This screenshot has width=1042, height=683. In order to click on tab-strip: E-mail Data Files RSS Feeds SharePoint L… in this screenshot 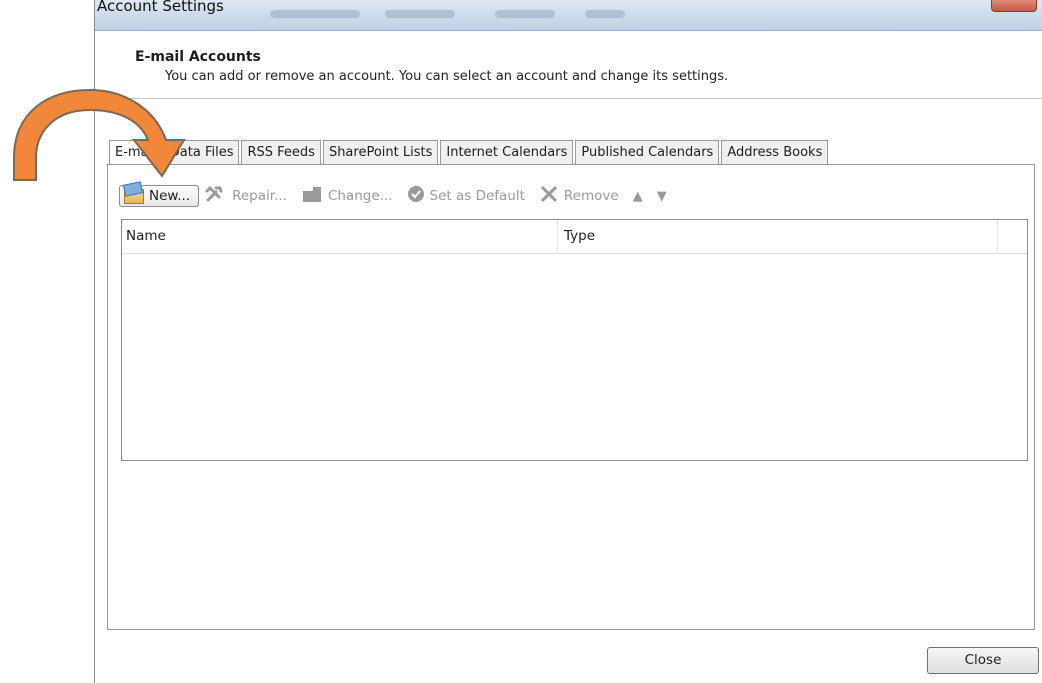, I will do `click(469, 153)`.